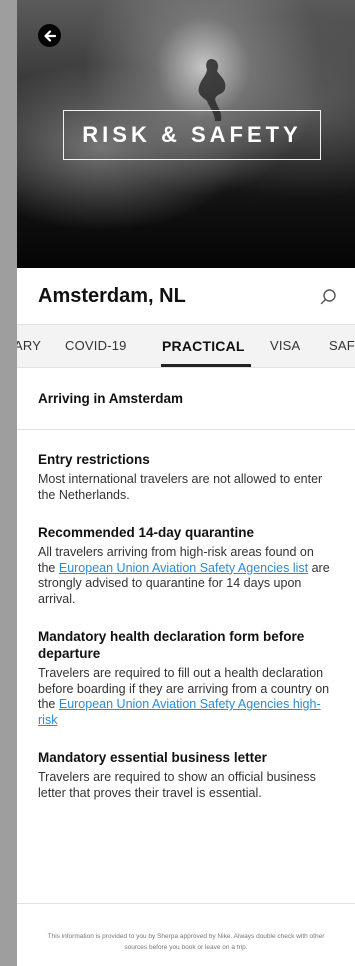 This screenshot has height=966, width=355. I want to click on item-title: Entry restrictions, so click(94, 459).